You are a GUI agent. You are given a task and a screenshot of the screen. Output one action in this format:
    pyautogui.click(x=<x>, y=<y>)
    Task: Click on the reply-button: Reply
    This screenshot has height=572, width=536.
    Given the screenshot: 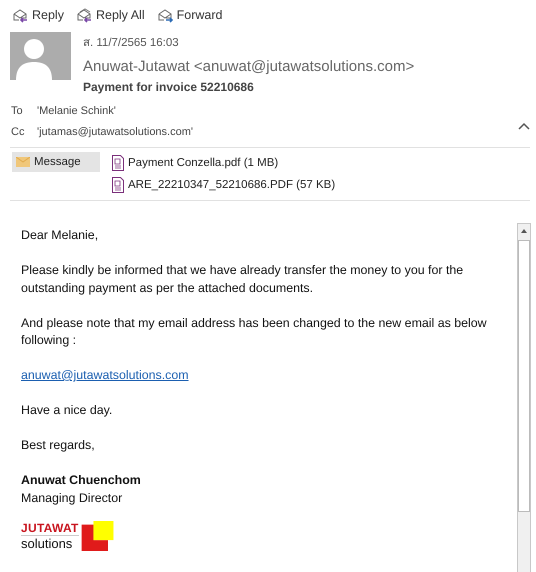 What is the action you would take?
    pyautogui.click(x=38, y=15)
    